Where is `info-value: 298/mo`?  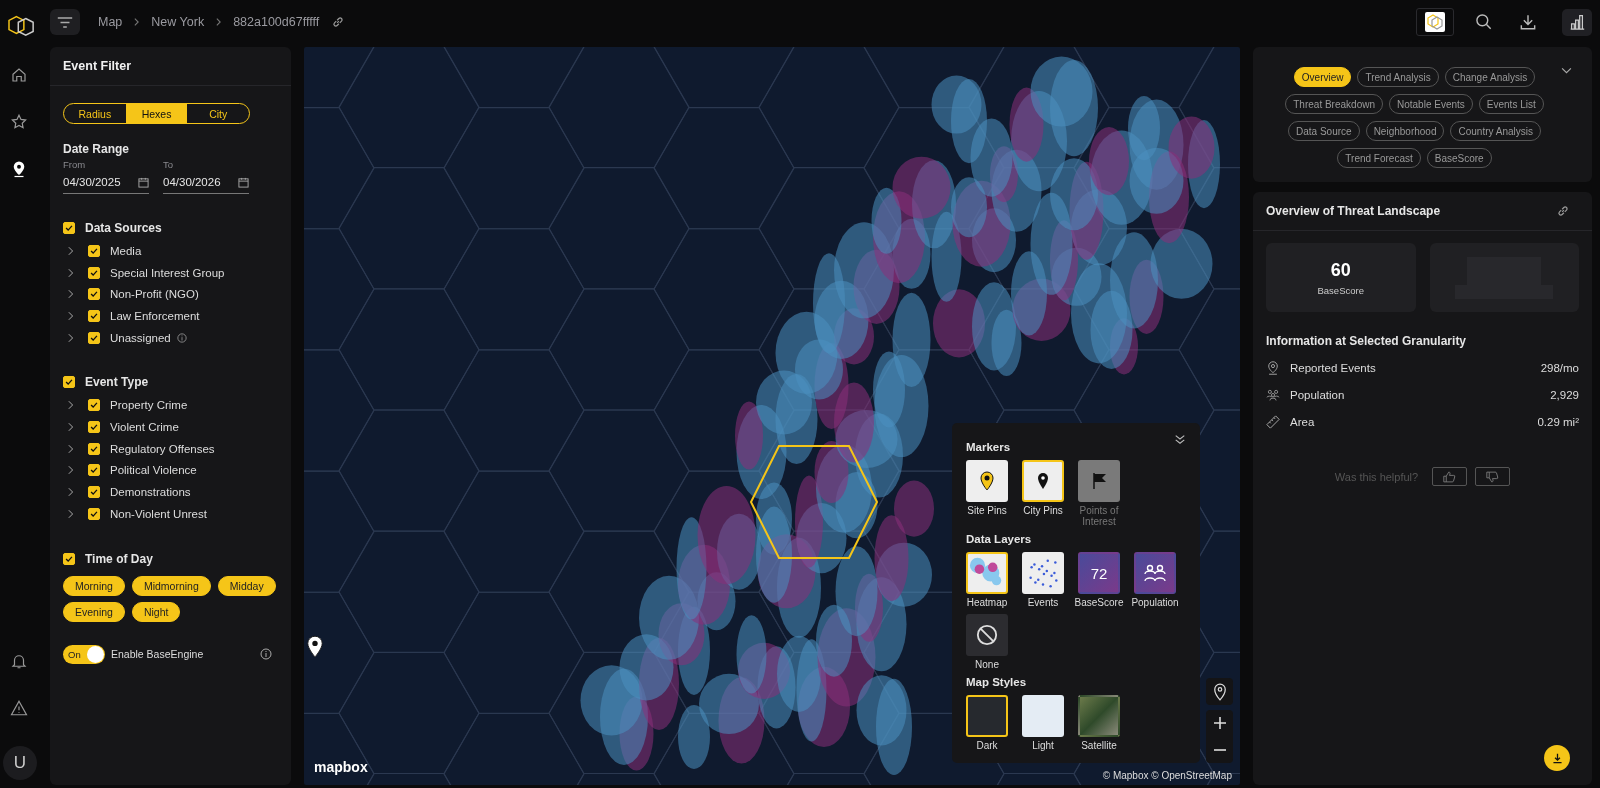
info-value: 298/mo is located at coordinates (1559, 367).